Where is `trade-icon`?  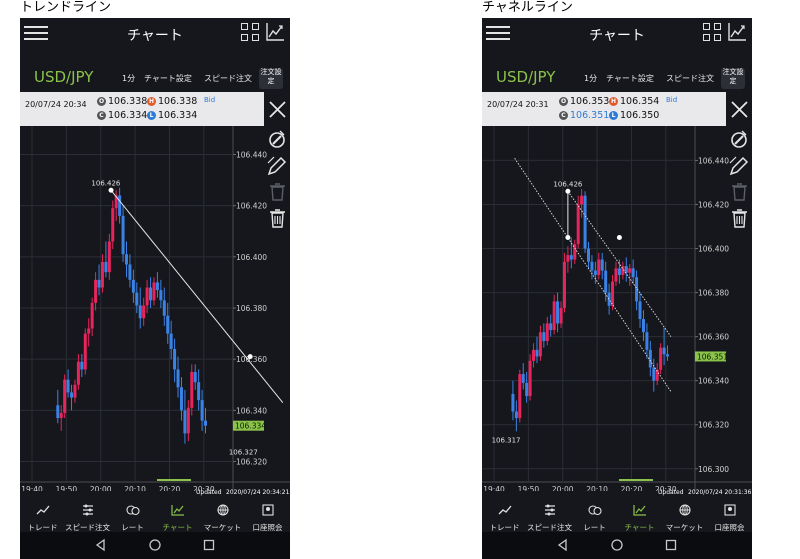
trade-icon is located at coordinates (42, 510).